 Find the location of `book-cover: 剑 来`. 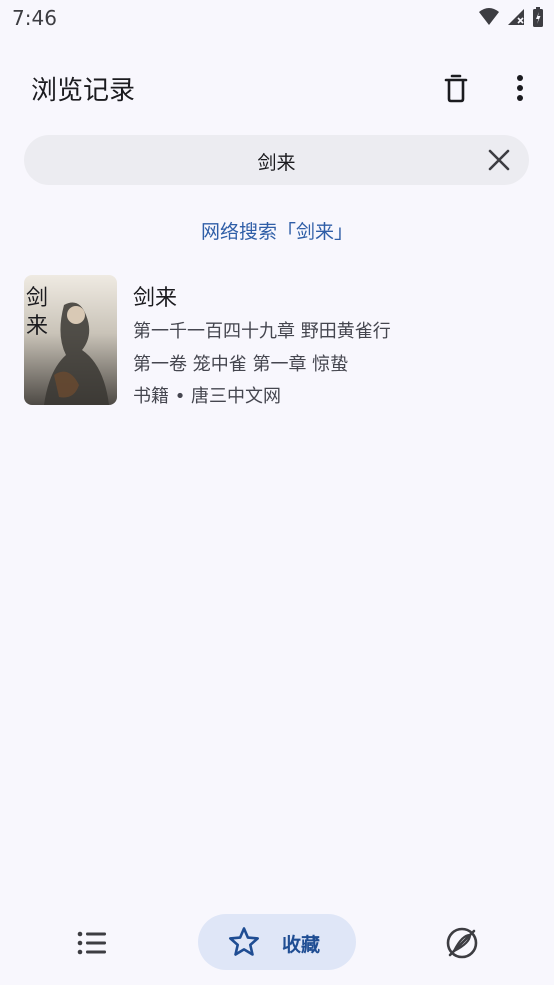

book-cover: 剑 来 is located at coordinates (70, 340).